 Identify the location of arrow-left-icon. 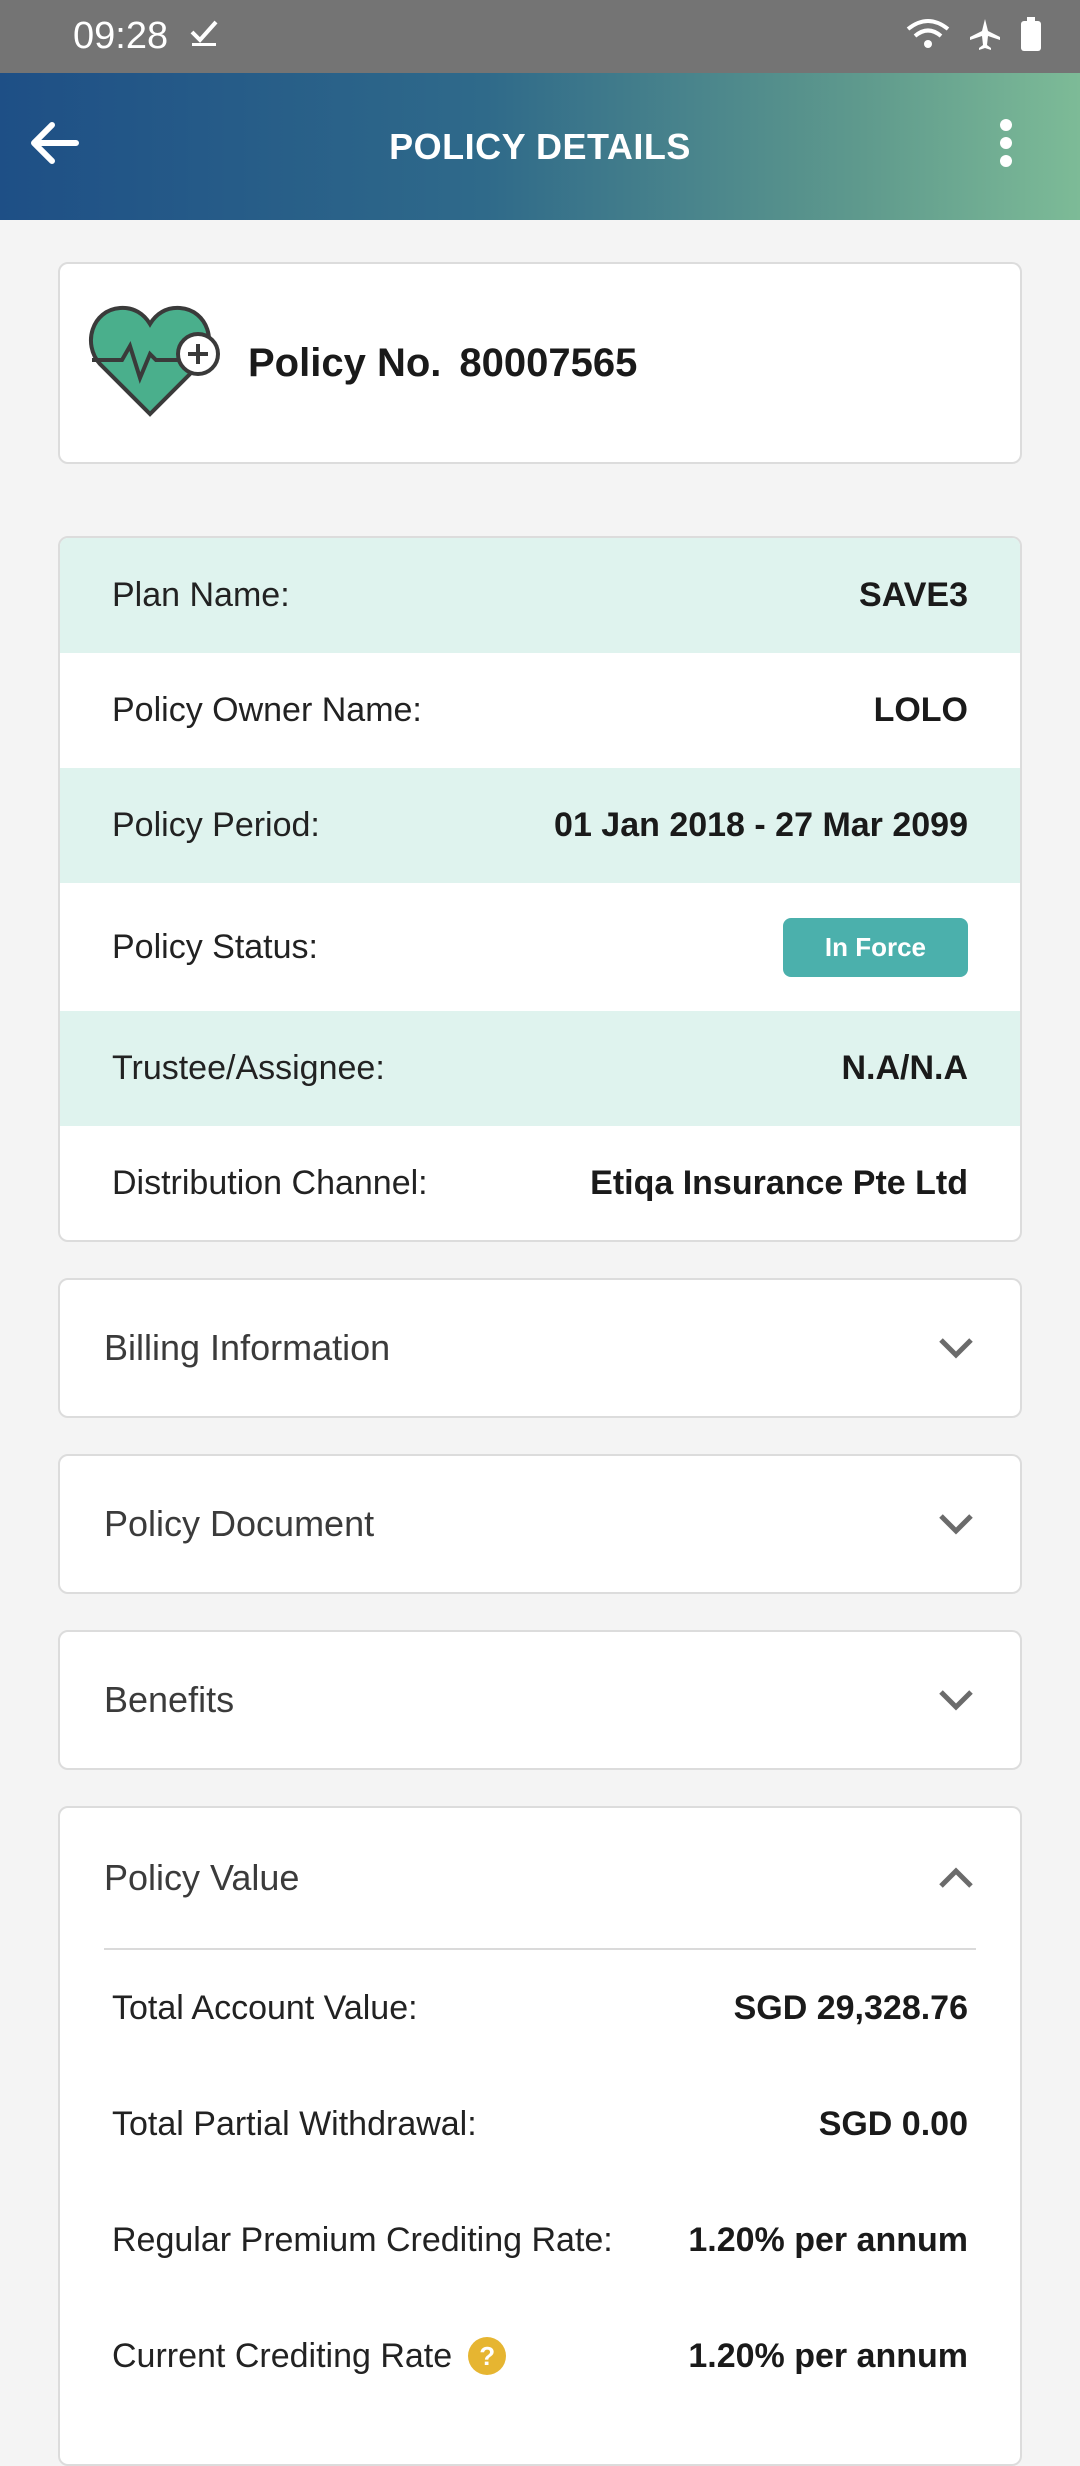
(54, 145).